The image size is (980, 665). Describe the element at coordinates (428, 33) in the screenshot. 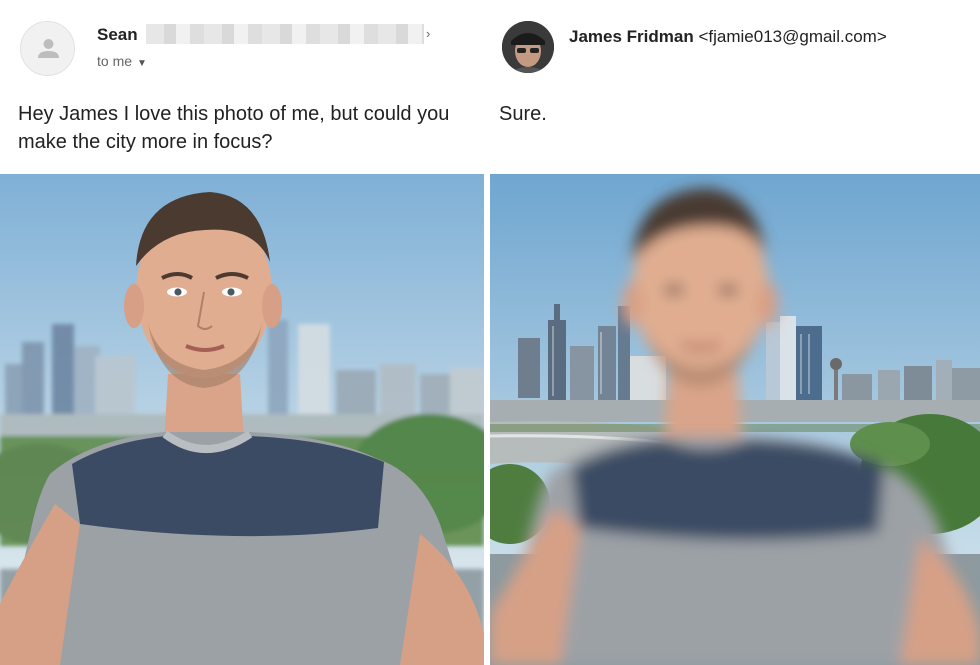

I see `chevron-right-icon: ›` at that location.